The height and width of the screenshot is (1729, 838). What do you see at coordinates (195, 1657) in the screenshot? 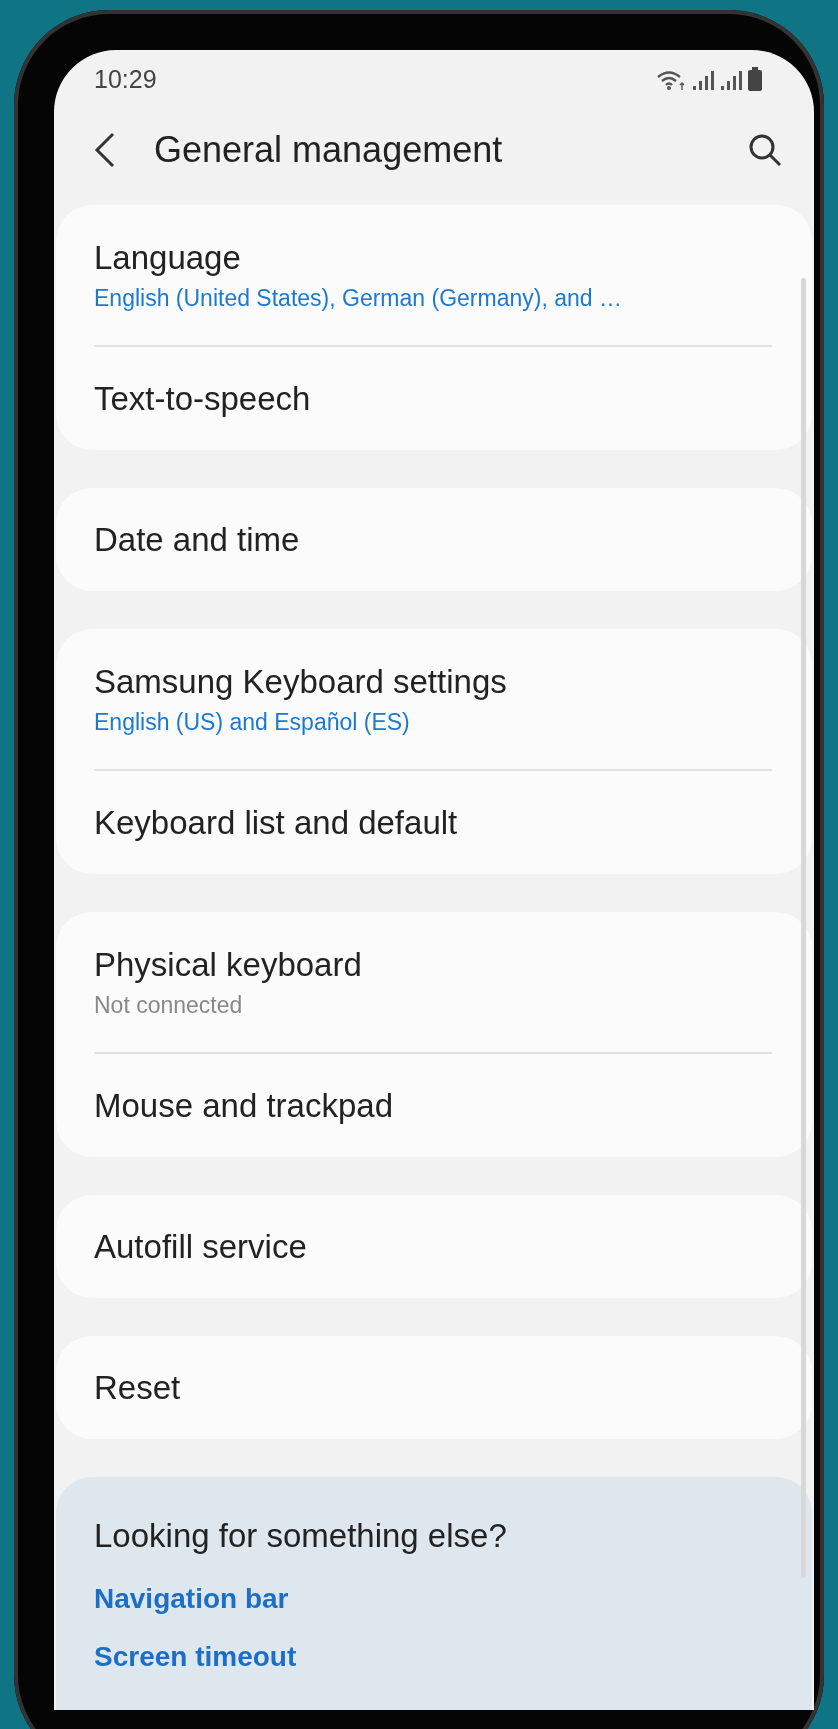
I see `suggestion-link: Screen timeout` at bounding box center [195, 1657].